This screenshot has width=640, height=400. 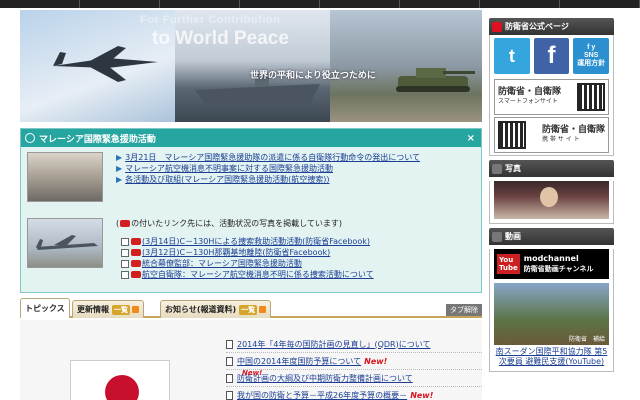 What do you see at coordinates (591, 63) in the screenshot?
I see `sns-policy-label: 運用方針` at bounding box center [591, 63].